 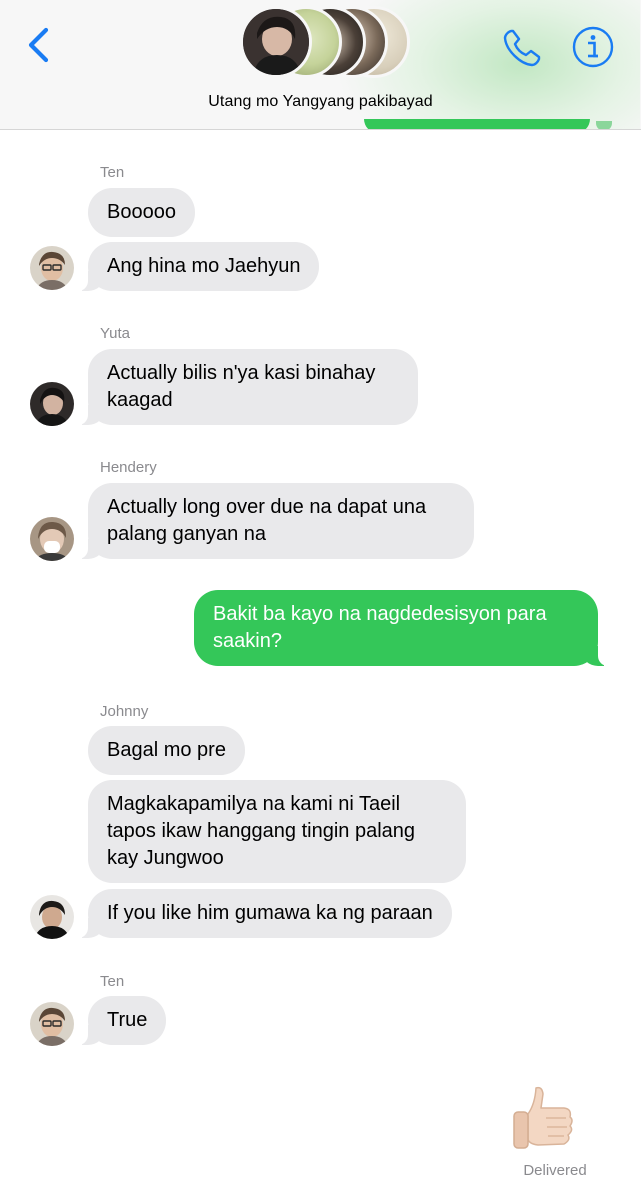 I want to click on info-icon, so click(x=593, y=47).